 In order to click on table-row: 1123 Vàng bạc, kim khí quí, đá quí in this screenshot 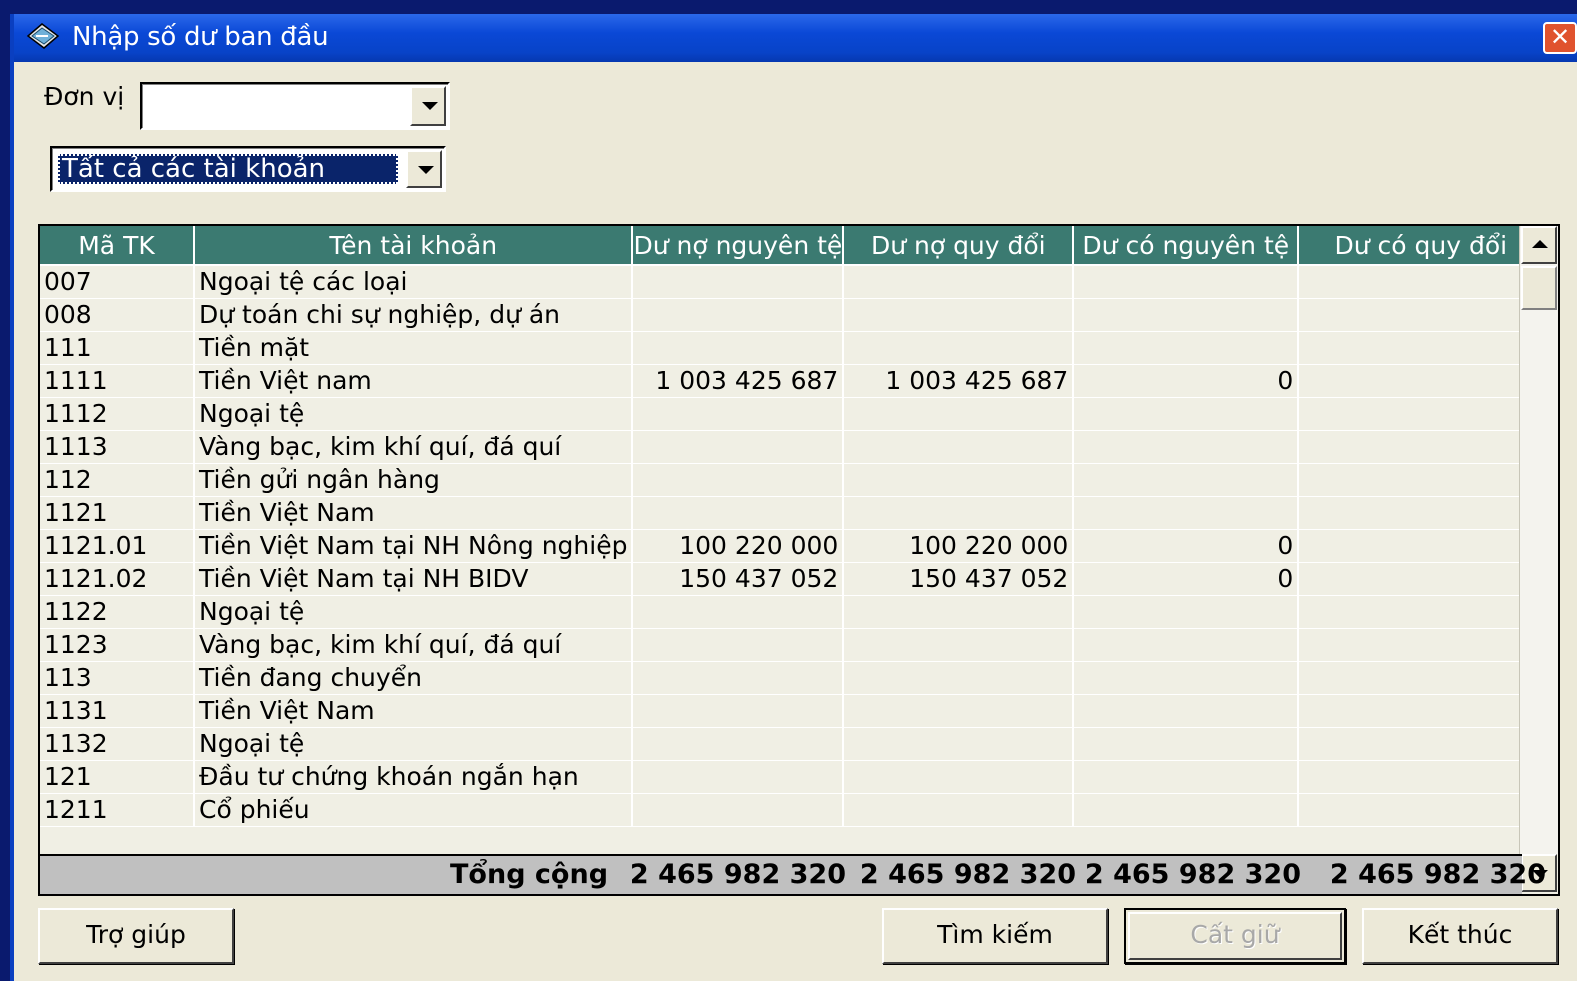, I will do `click(792, 645)`.